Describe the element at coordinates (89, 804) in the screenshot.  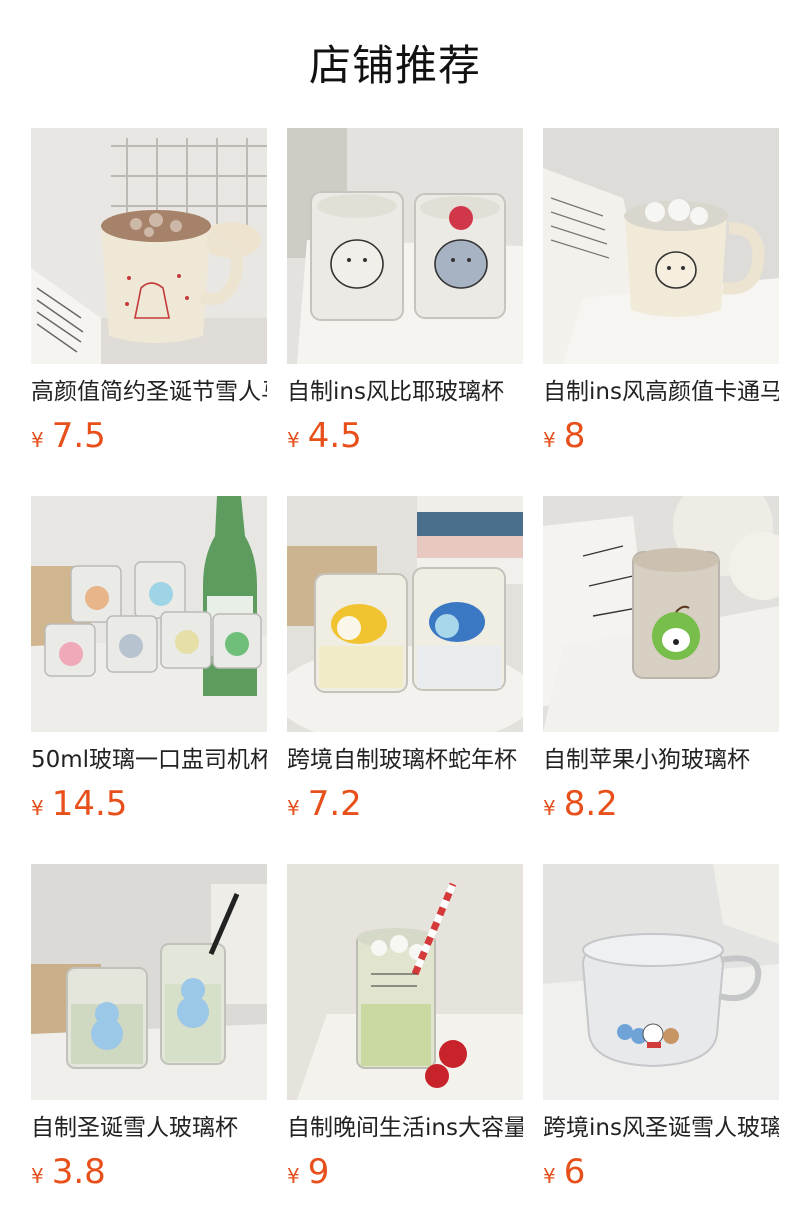
I see `price-value: 14.5` at that location.